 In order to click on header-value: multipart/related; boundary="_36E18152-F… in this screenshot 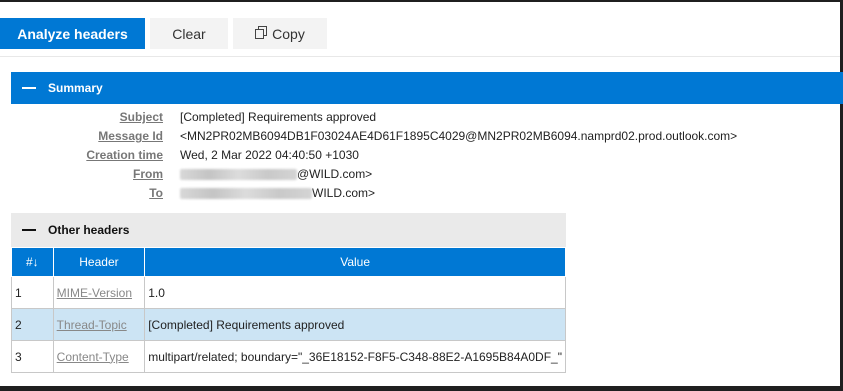, I will do `click(355, 356)`.